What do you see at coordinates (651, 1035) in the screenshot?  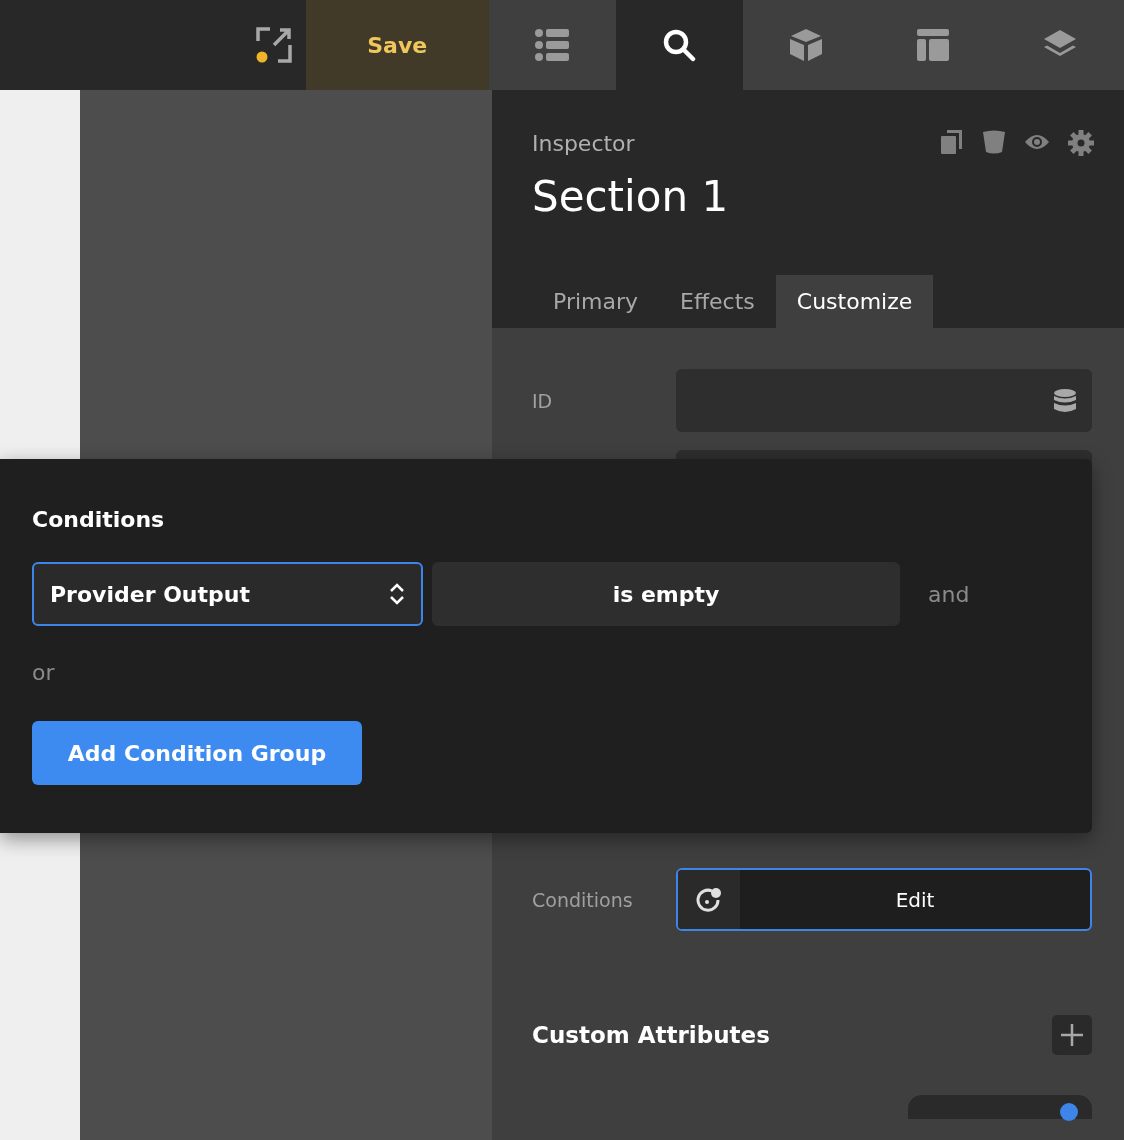 I see `section-heading: Custom Attributes` at bounding box center [651, 1035].